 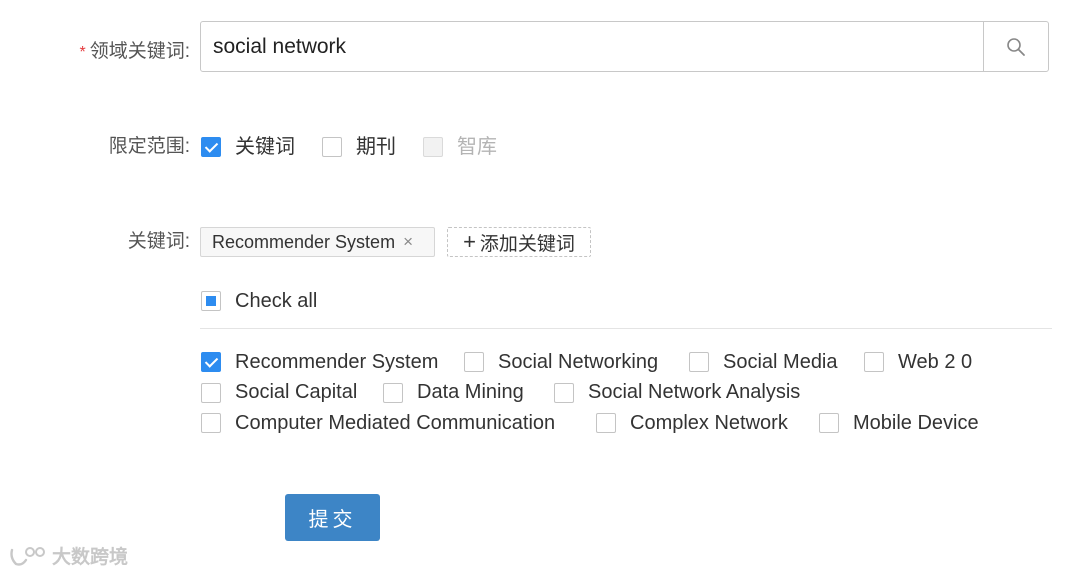 I want to click on domain-keyword-search-box, so click(x=624, y=46).